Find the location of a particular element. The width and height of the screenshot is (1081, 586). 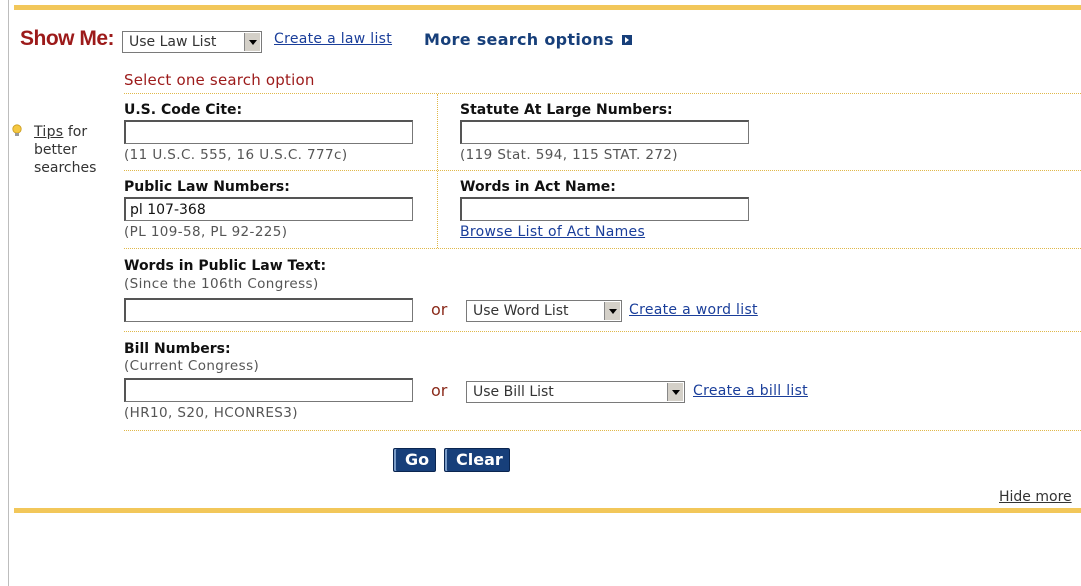

column-divider is located at coordinates (437, 171).